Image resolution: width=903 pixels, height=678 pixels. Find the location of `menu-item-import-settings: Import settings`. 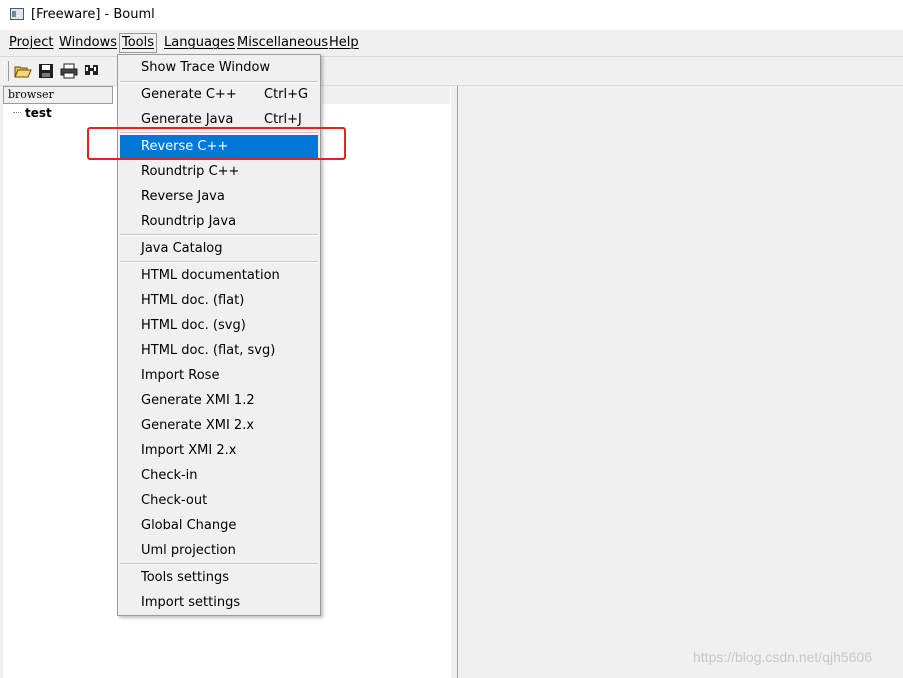

menu-item-import-settings: Import settings is located at coordinates (219, 603).